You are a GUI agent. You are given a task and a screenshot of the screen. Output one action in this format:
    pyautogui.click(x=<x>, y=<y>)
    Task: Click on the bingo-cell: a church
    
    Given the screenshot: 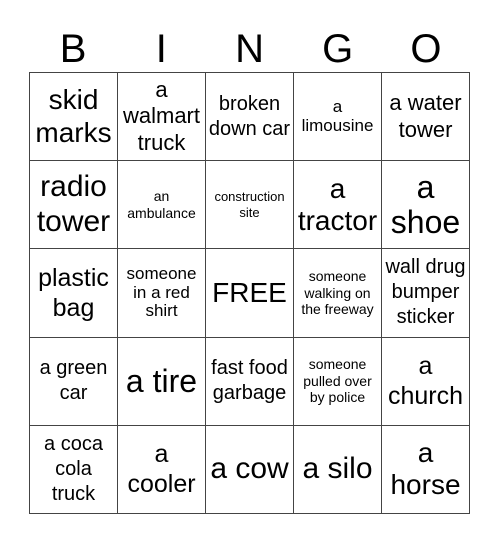 What is the action you would take?
    pyautogui.click(x=426, y=381)
    